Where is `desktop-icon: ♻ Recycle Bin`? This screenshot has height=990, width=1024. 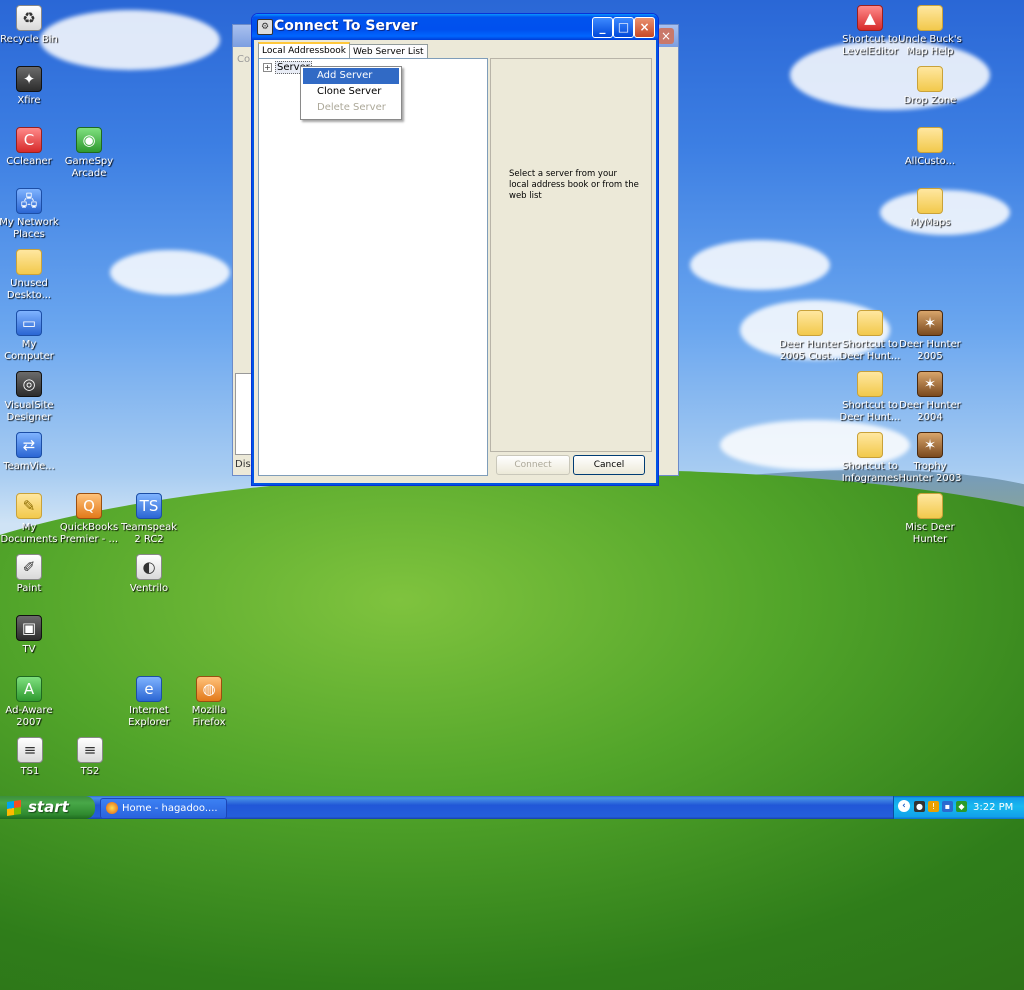 desktop-icon: ♻ Recycle Bin is located at coordinates (30, 25).